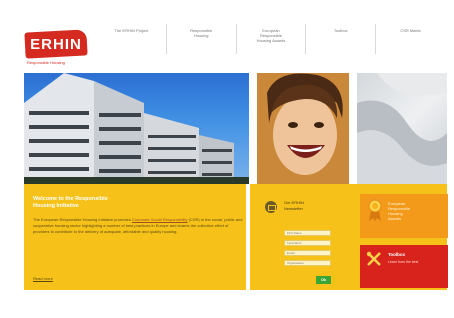  Describe the element at coordinates (373, 258) in the screenshot. I see `tools-icon` at that location.